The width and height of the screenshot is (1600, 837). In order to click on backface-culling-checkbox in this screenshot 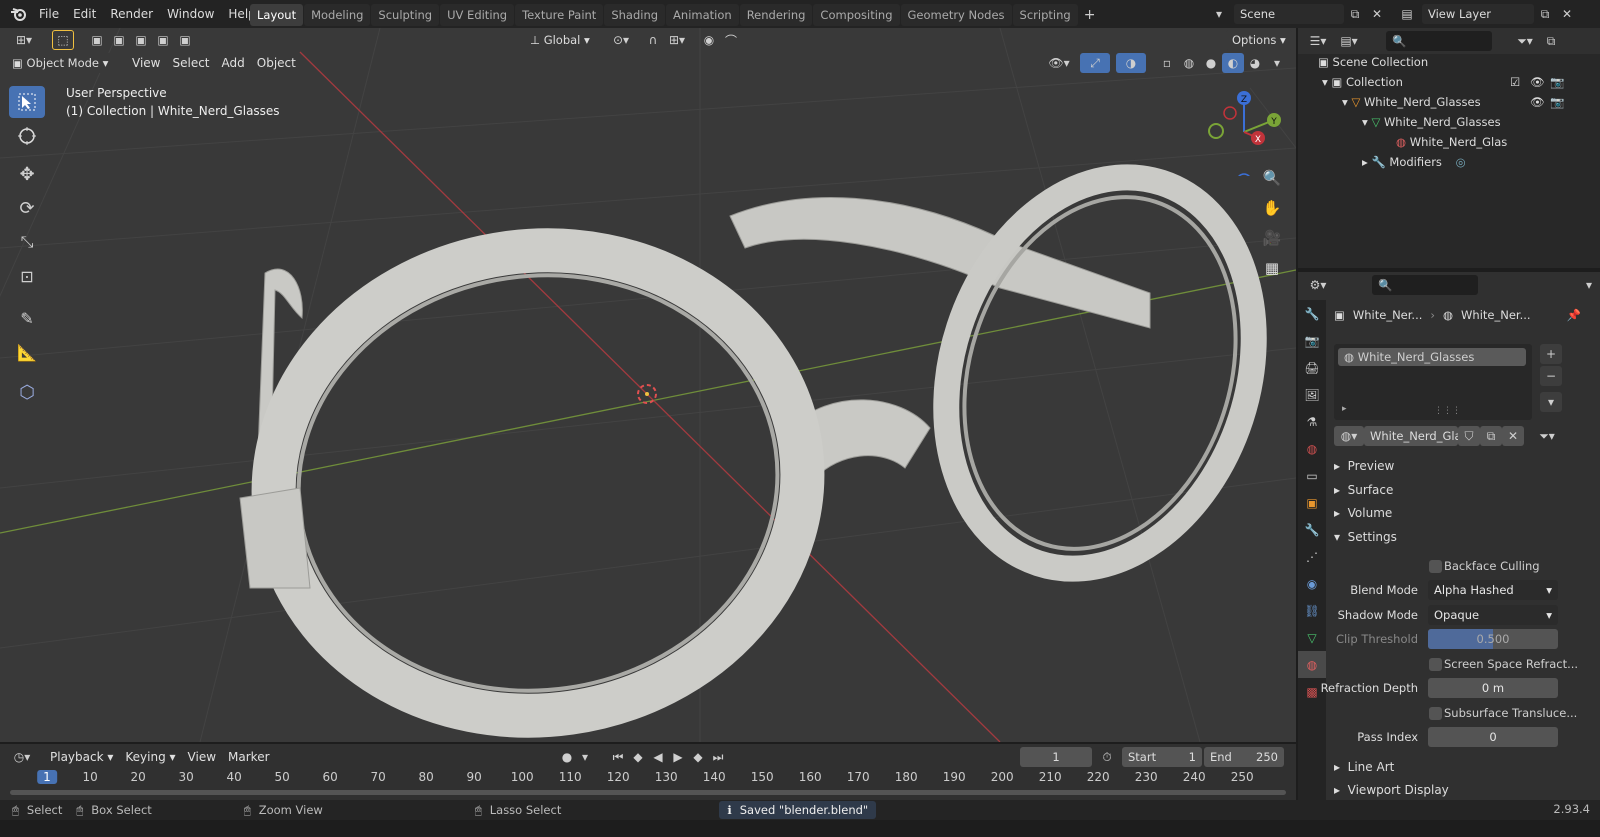, I will do `click(1435, 566)`.